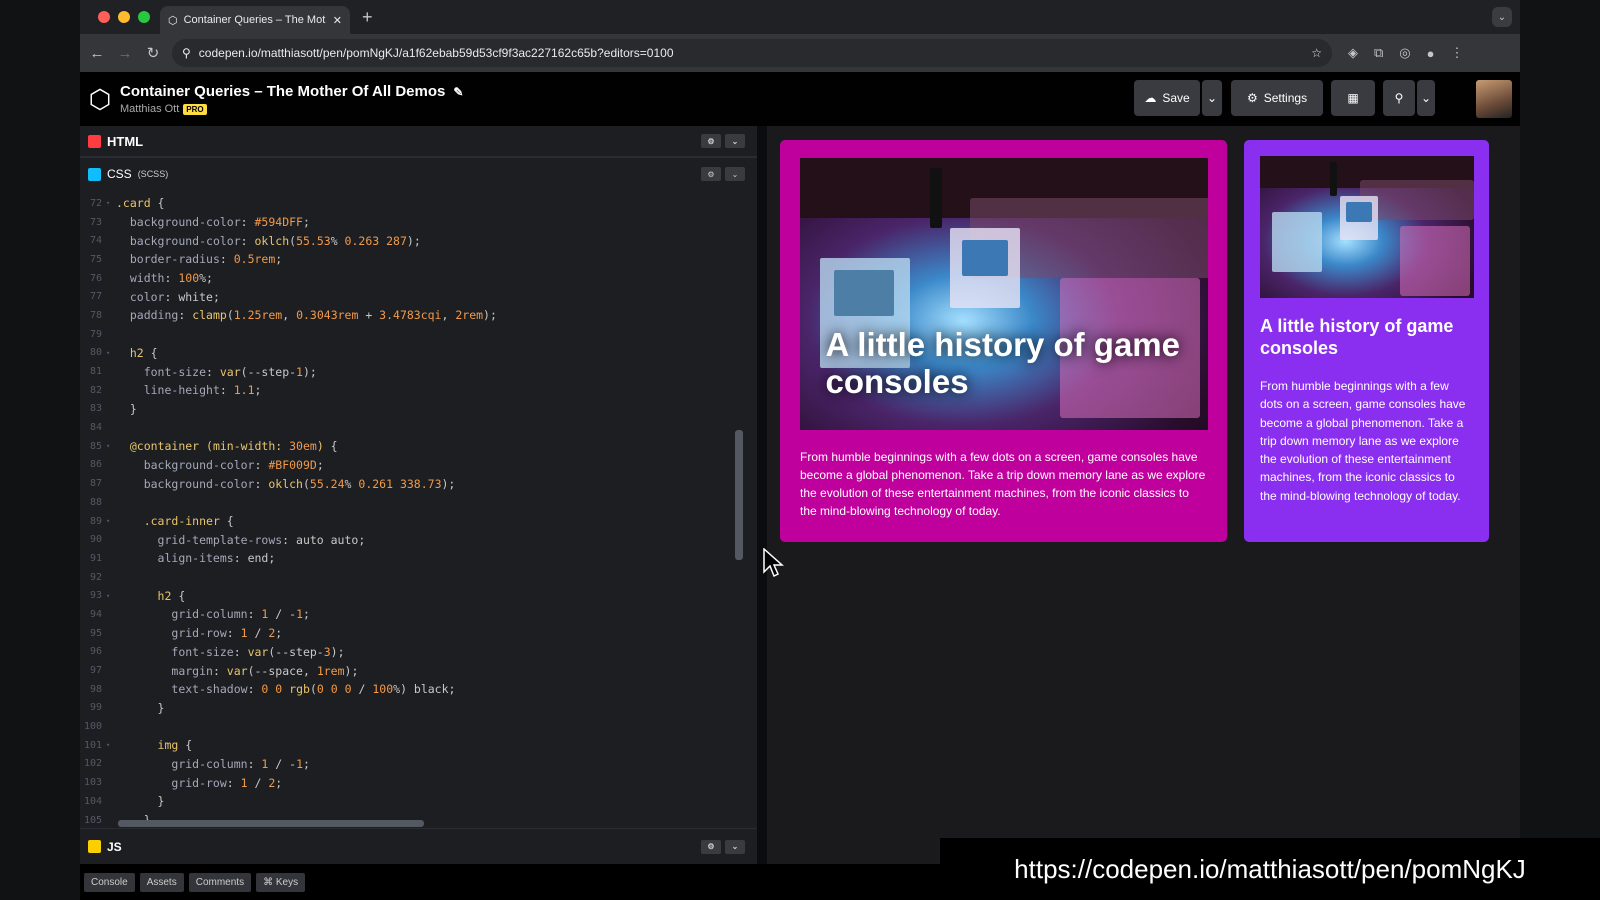  I want to click on save-button: ☁ Save, so click(1167, 98).